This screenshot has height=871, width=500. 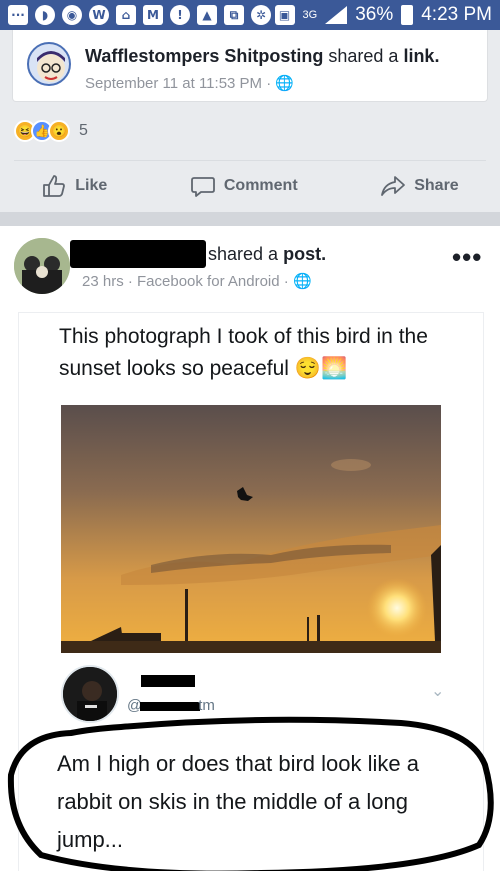 I want to click on comment-label: Comment, so click(x=260, y=185).